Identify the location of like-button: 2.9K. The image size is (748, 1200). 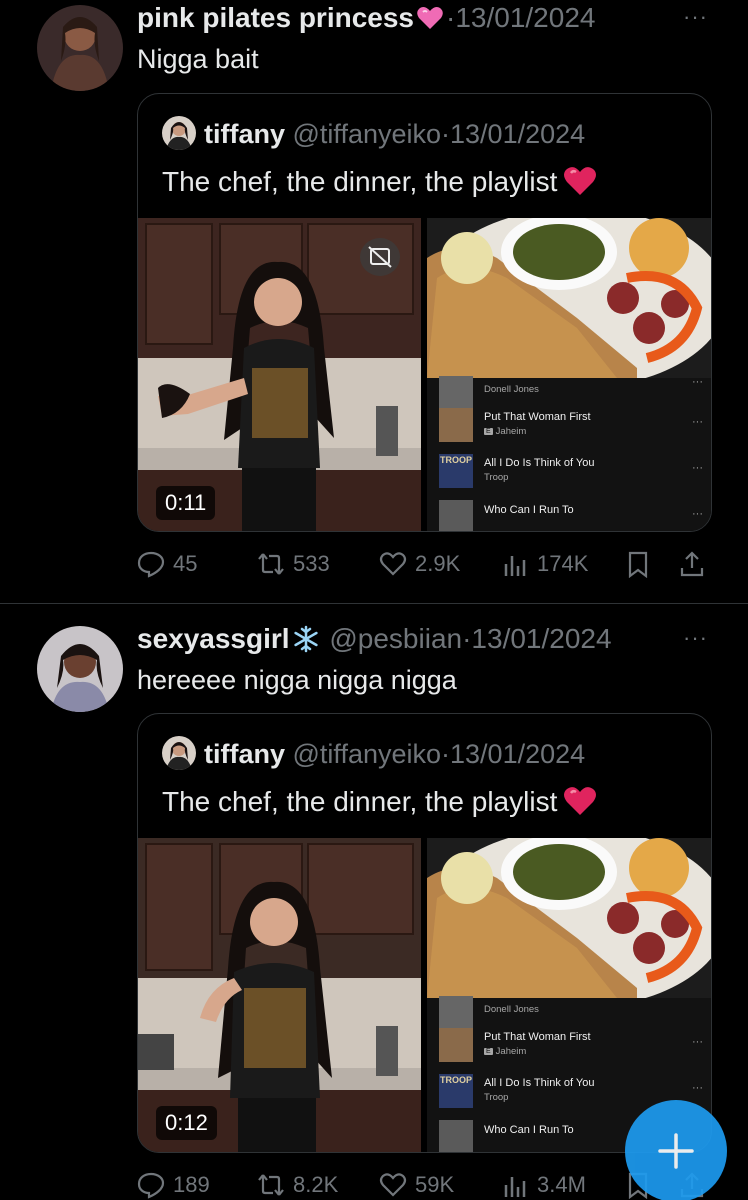
(419, 564).